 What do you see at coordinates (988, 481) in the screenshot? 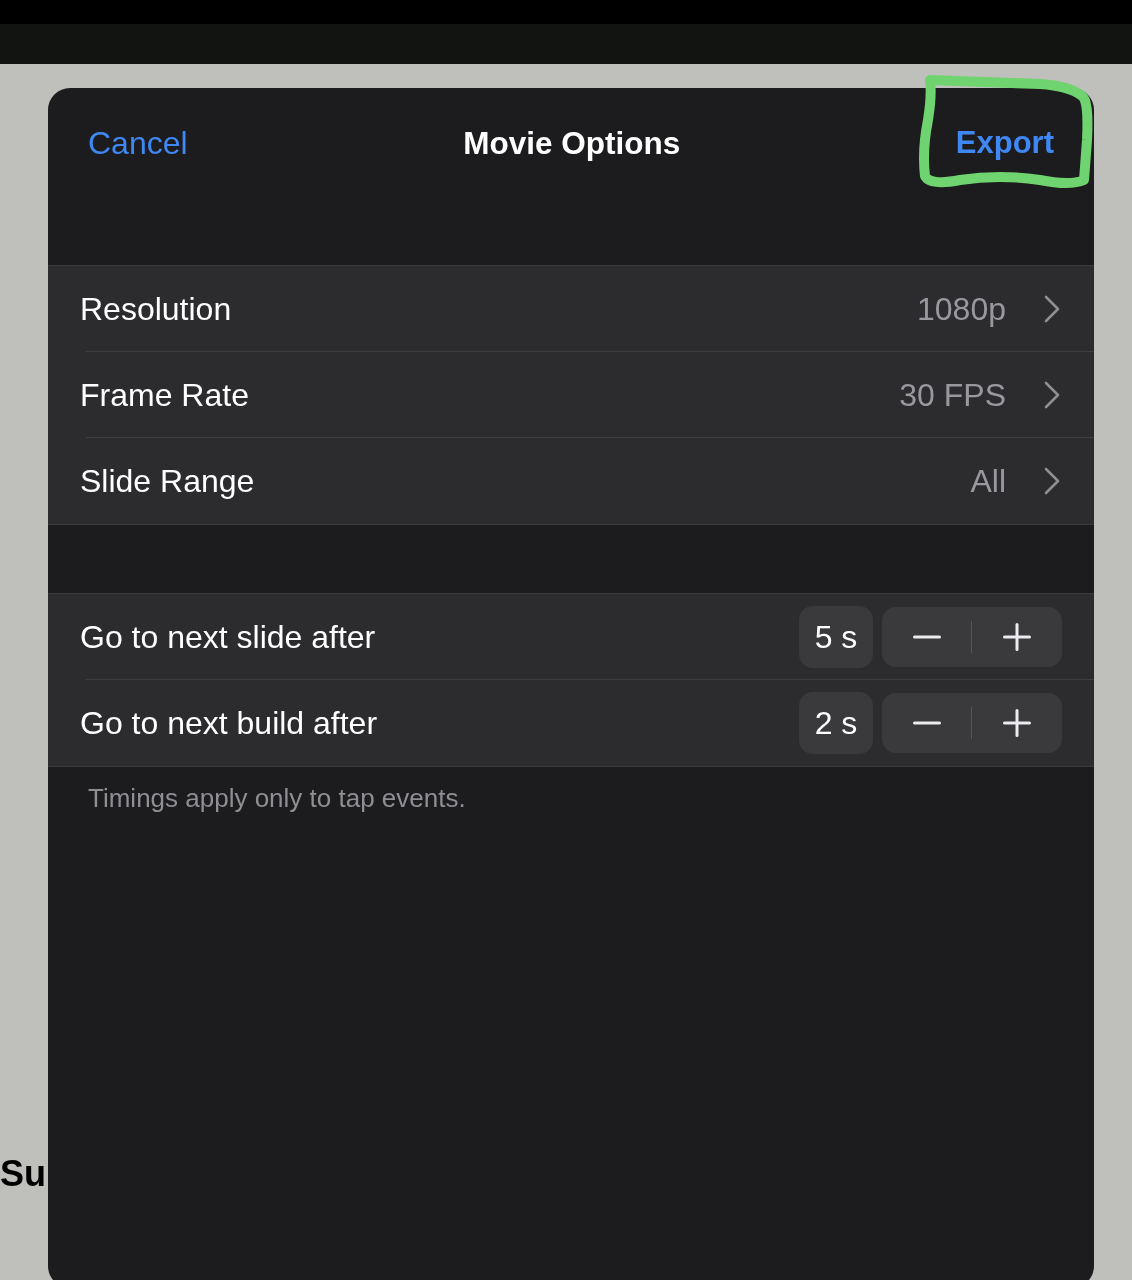
I see `option-value: All` at bounding box center [988, 481].